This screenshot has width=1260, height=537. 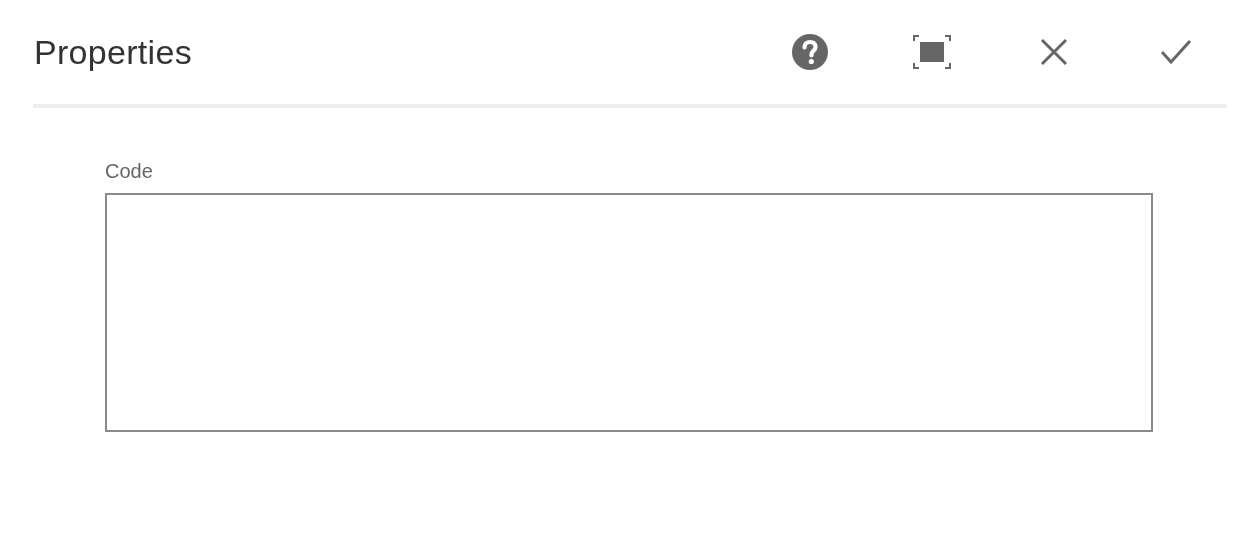 I want to click on checkmark-icon, so click(x=1176, y=52).